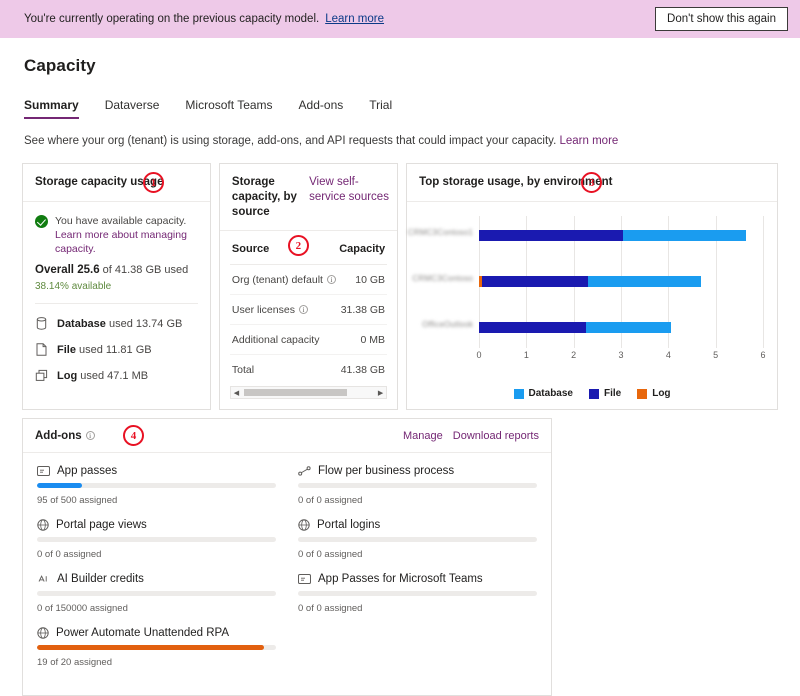 The width and height of the screenshot is (800, 696). What do you see at coordinates (721, 19) in the screenshot?
I see `dismiss-banner-button: Don't show this again` at bounding box center [721, 19].